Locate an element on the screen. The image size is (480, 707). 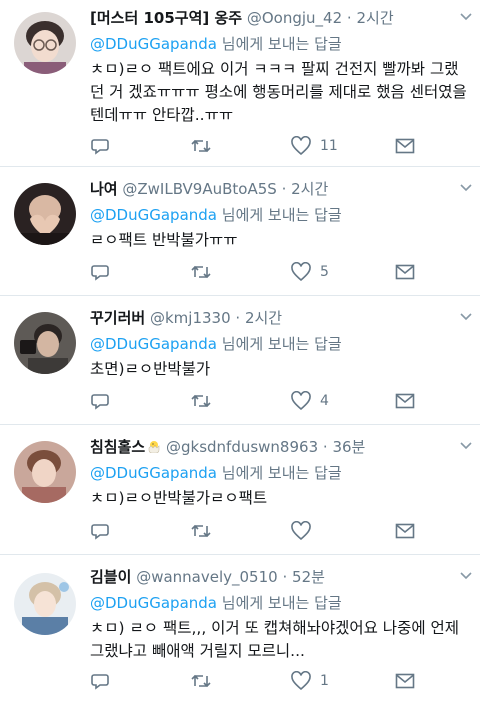
tweet-header: 침침홀스 @gksdnfduswn8963 · 36분 is located at coordinates (280, 447).